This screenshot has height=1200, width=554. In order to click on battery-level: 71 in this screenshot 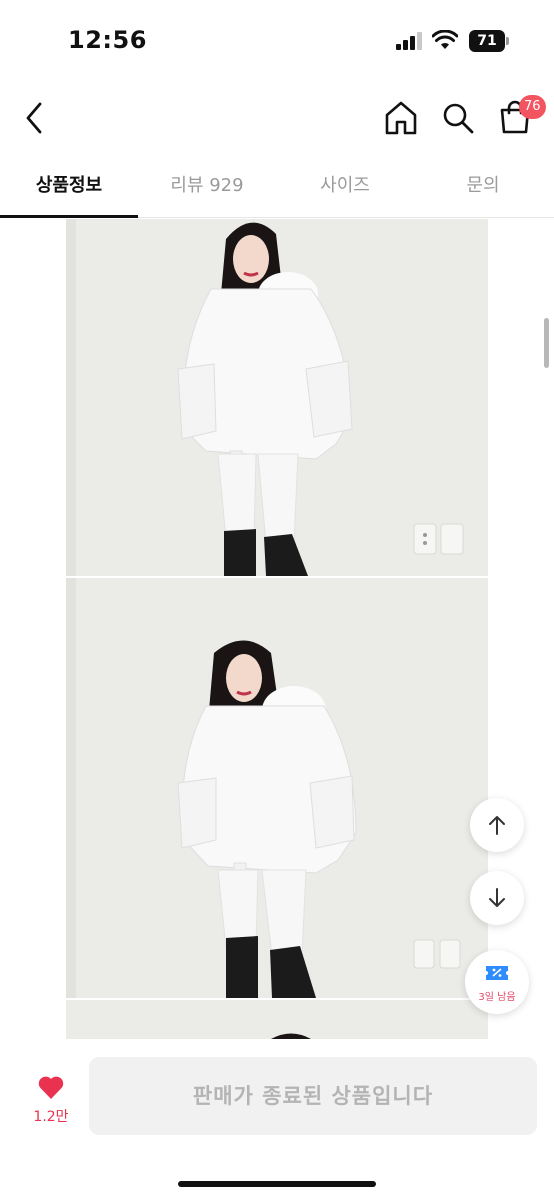, I will do `click(487, 41)`.